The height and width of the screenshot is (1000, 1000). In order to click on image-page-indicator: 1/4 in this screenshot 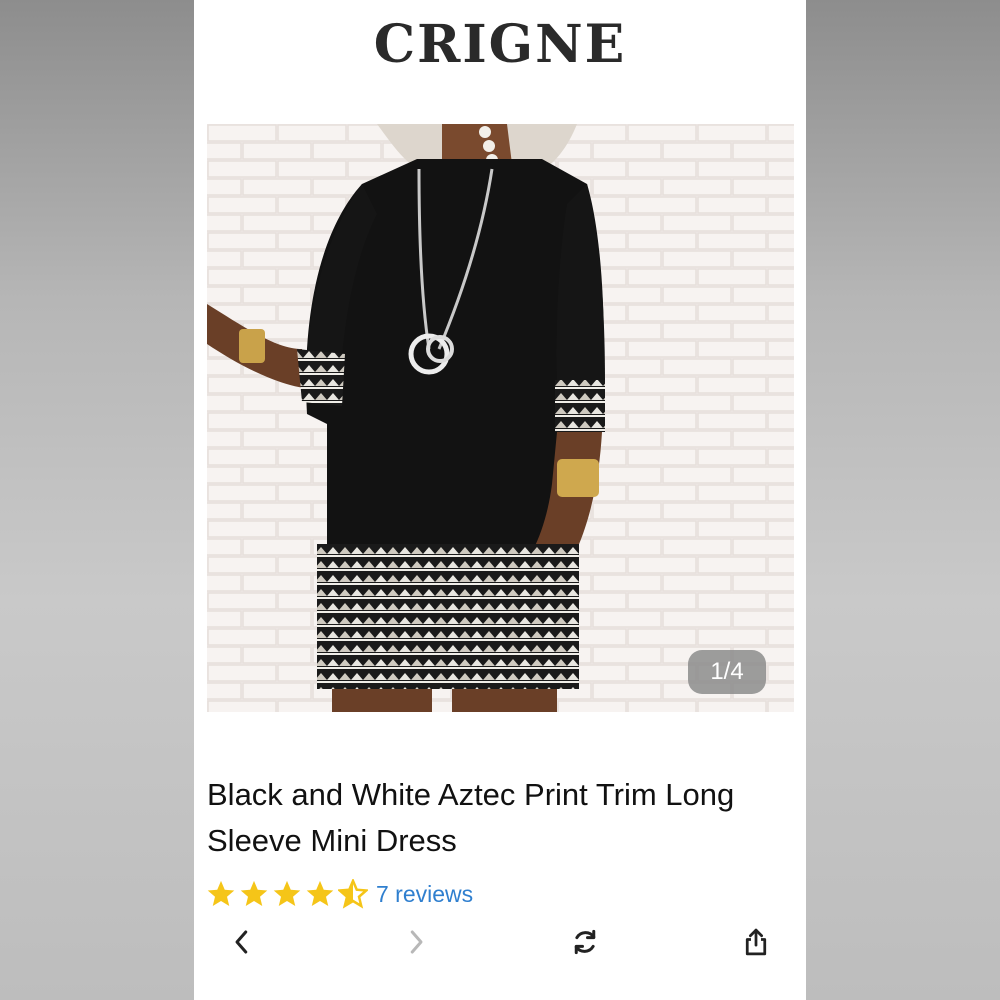, I will do `click(727, 672)`.